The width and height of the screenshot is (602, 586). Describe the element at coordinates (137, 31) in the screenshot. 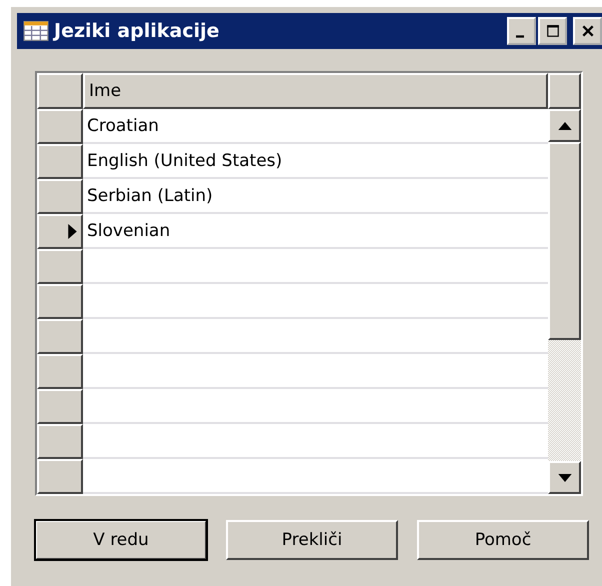

I see `window-title: Jeziki aplikacije` at that location.